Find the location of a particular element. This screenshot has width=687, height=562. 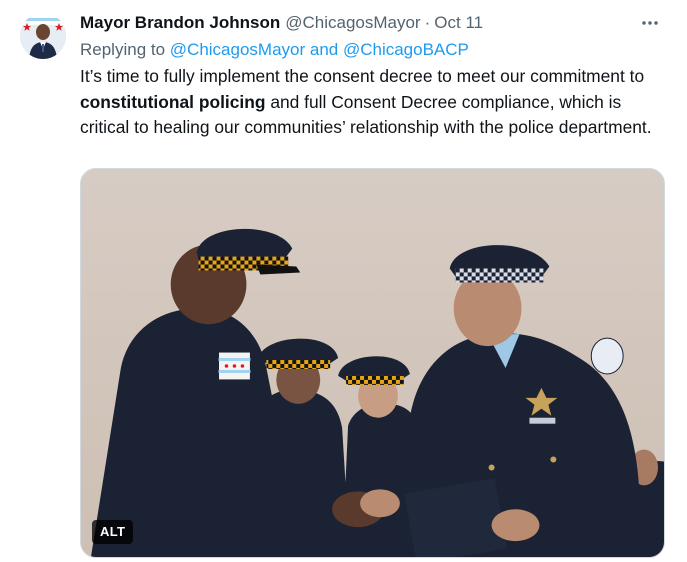

tweet-text-bold: constitutional policing is located at coordinates (173, 101).